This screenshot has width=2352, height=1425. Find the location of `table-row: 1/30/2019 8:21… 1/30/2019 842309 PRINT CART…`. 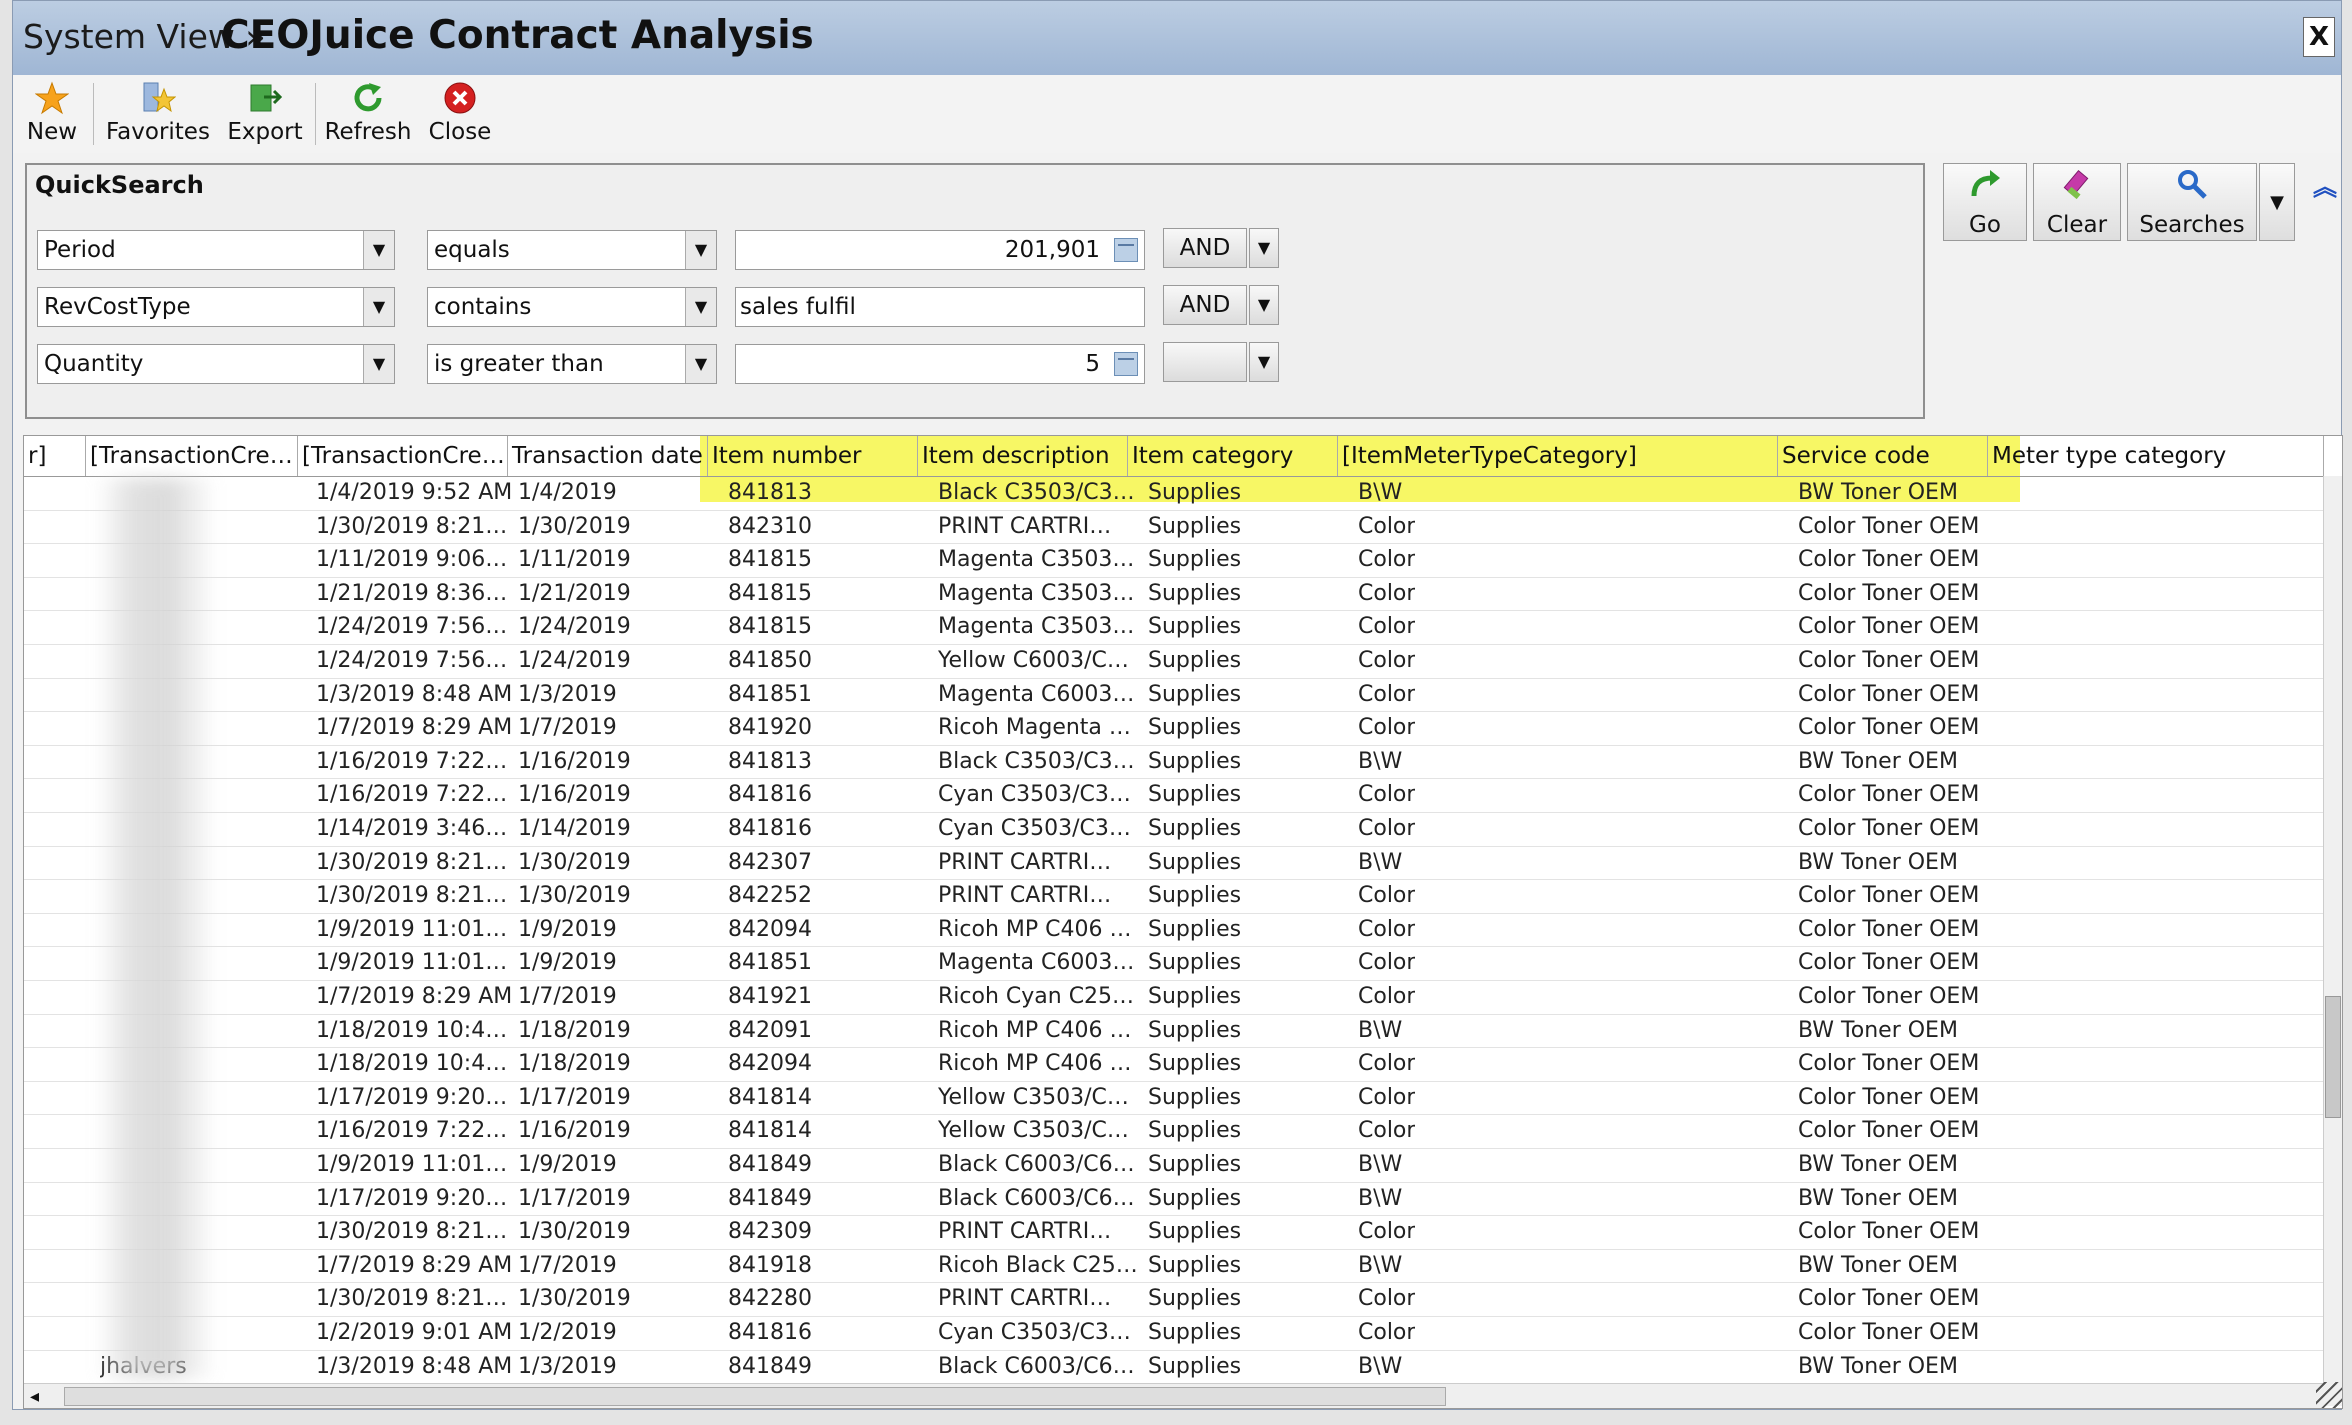

table-row: 1/30/2019 8:21… 1/30/2019 842309 PRINT CART… is located at coordinates (1174, 1232).